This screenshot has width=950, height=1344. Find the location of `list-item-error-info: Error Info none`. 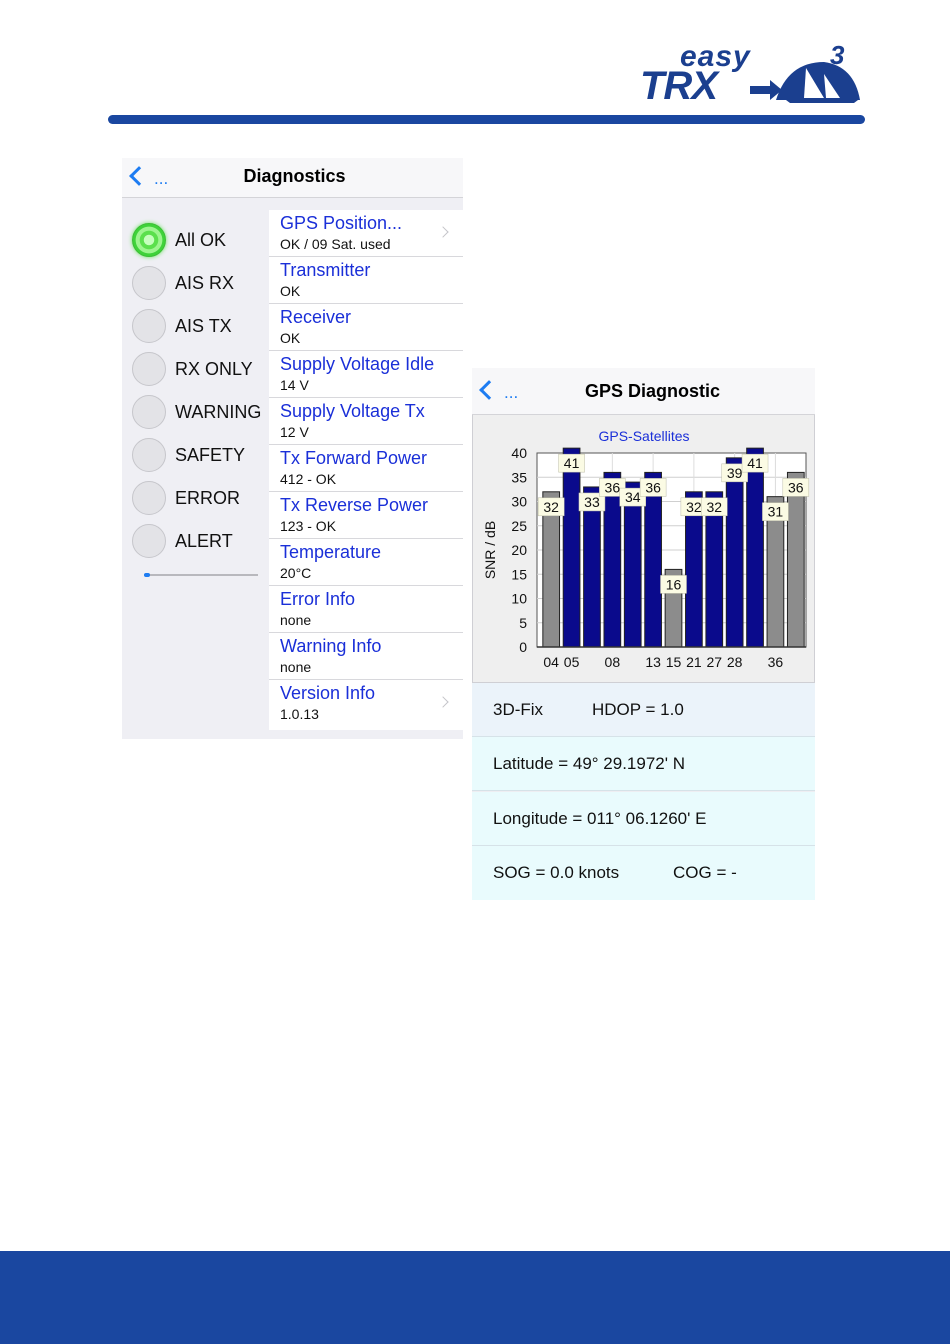

list-item-error-info: Error Info none is located at coordinates (366, 609).